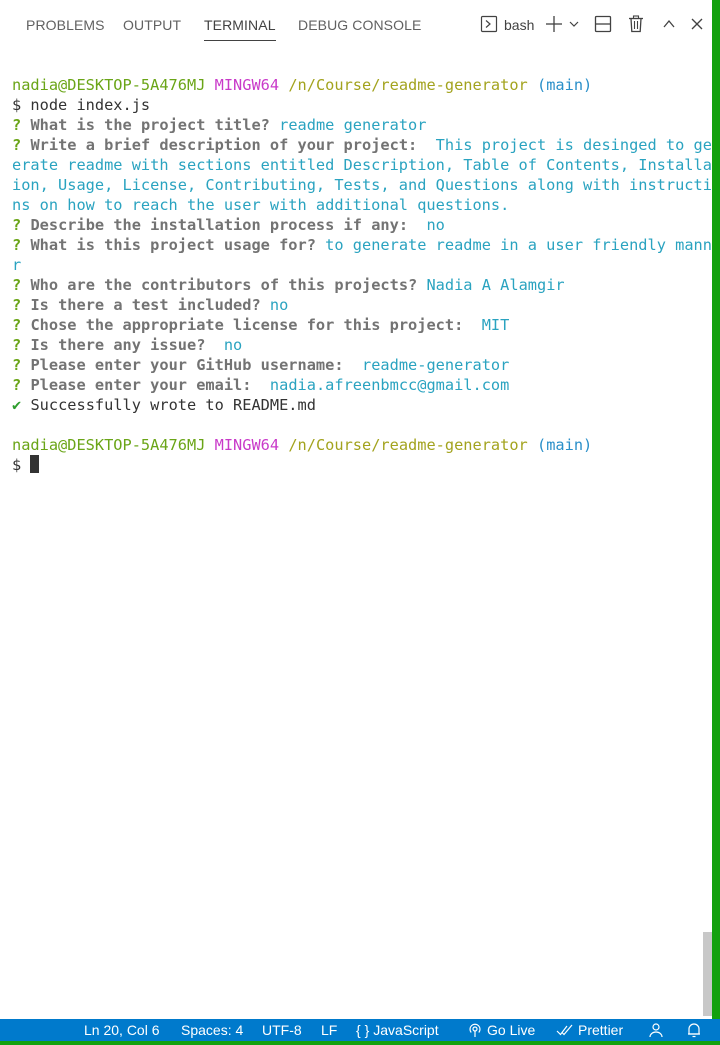  What do you see at coordinates (212, 1030) in the screenshot?
I see `indentation: Spaces: 4` at bounding box center [212, 1030].